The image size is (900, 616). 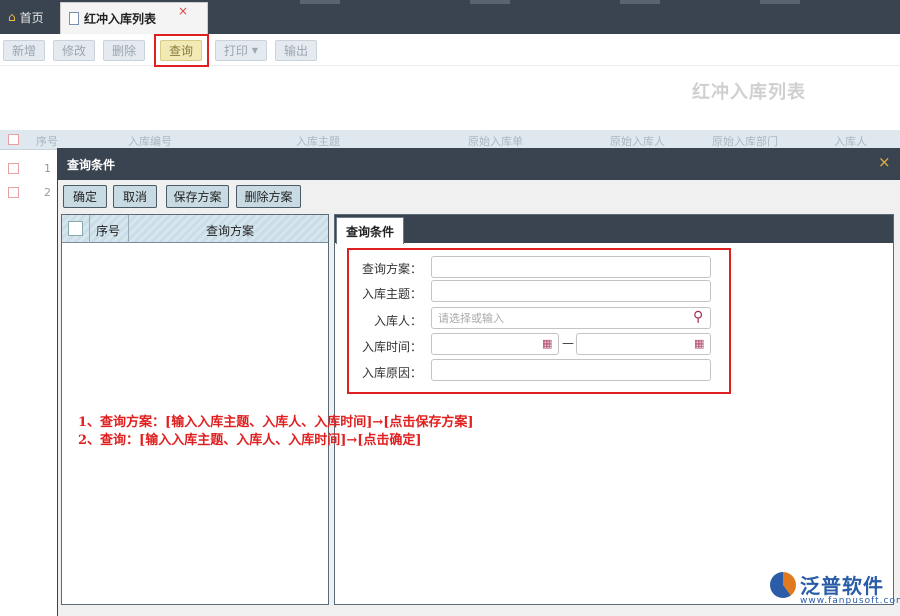 I want to click on page-title: 红冲入库列表, so click(x=749, y=92).